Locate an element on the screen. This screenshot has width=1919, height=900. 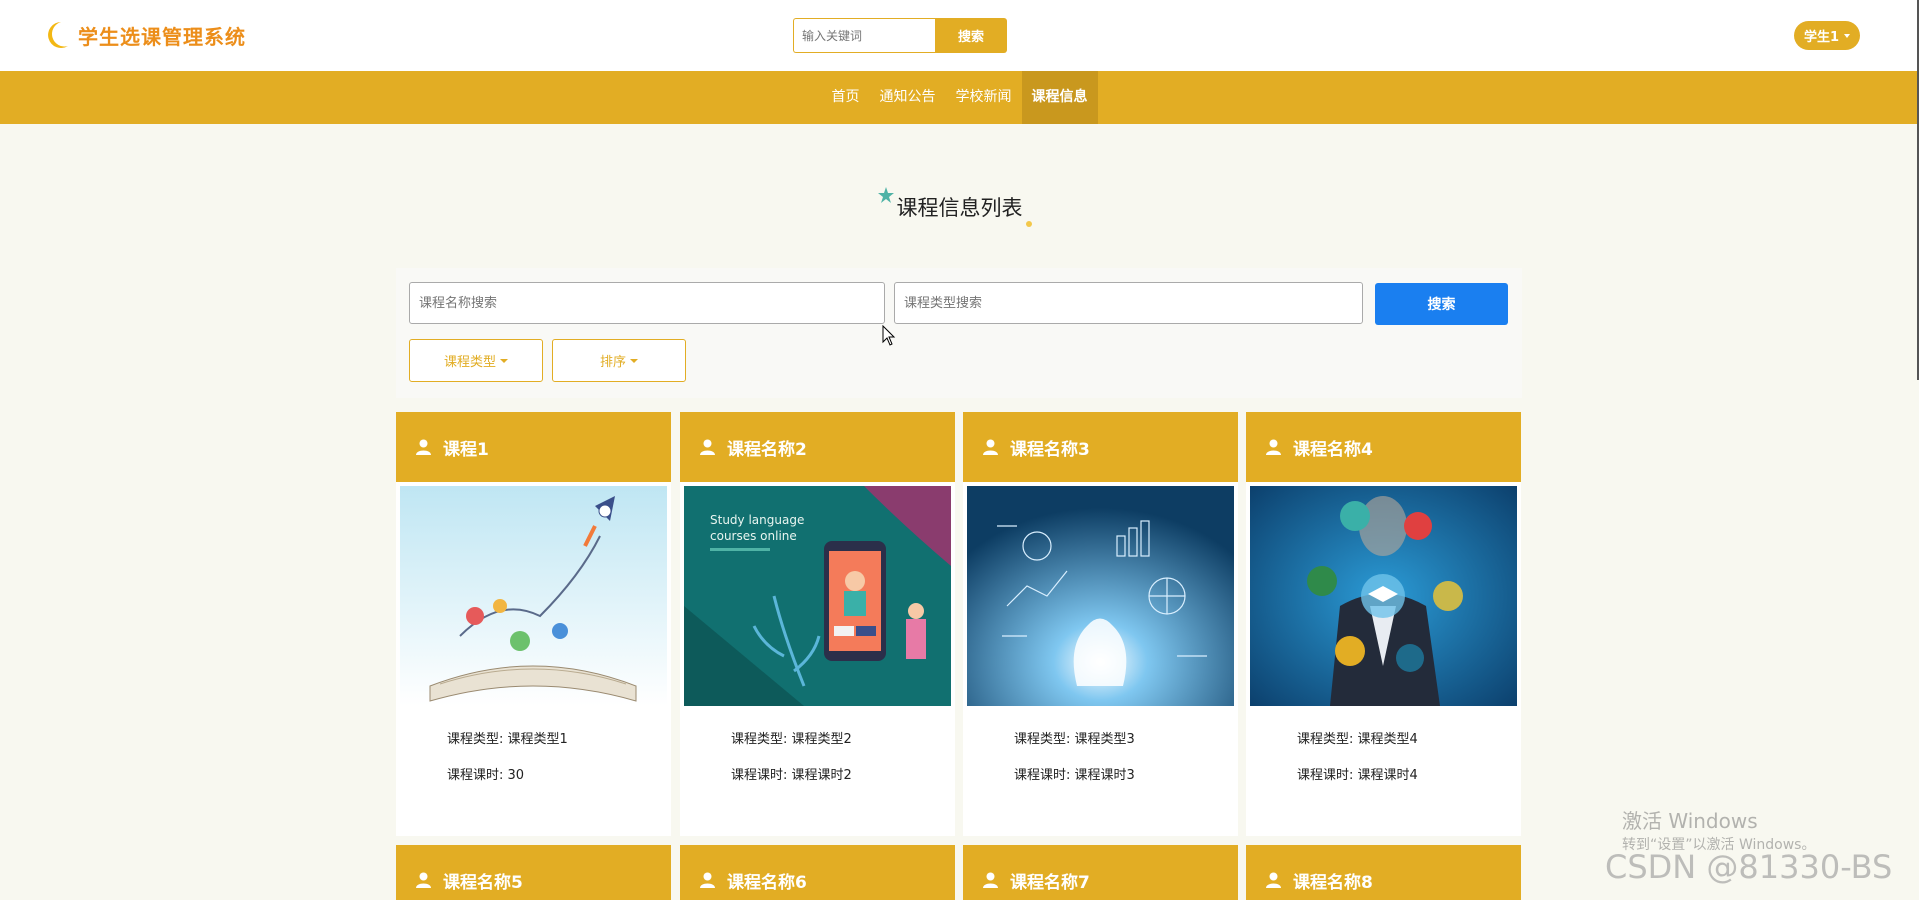
course-name: 课程名称7 is located at coordinates (1050, 882).